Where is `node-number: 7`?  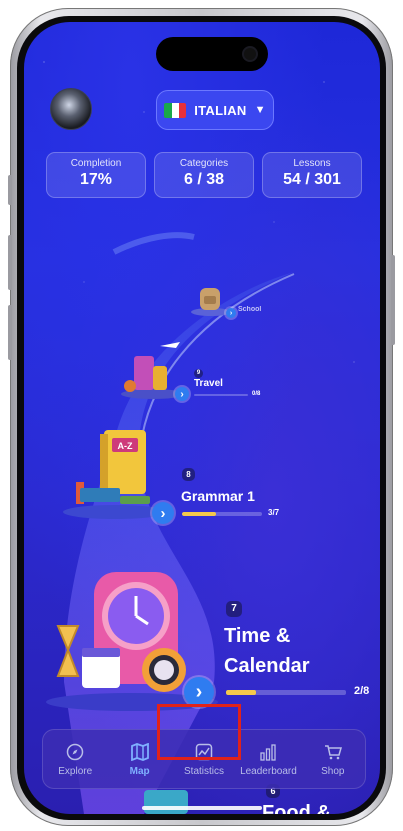
node-number: 7 is located at coordinates (234, 609).